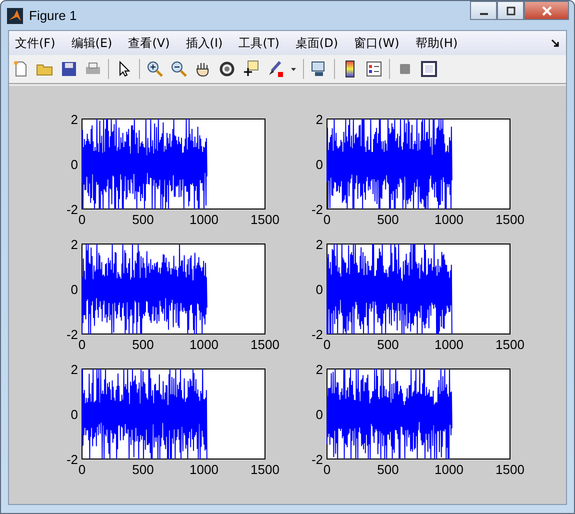  I want to click on data-cursor-icon, so click(251, 69).